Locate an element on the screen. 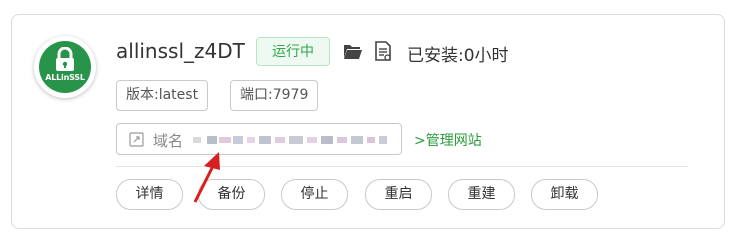  external-link-icon is located at coordinates (136, 139).